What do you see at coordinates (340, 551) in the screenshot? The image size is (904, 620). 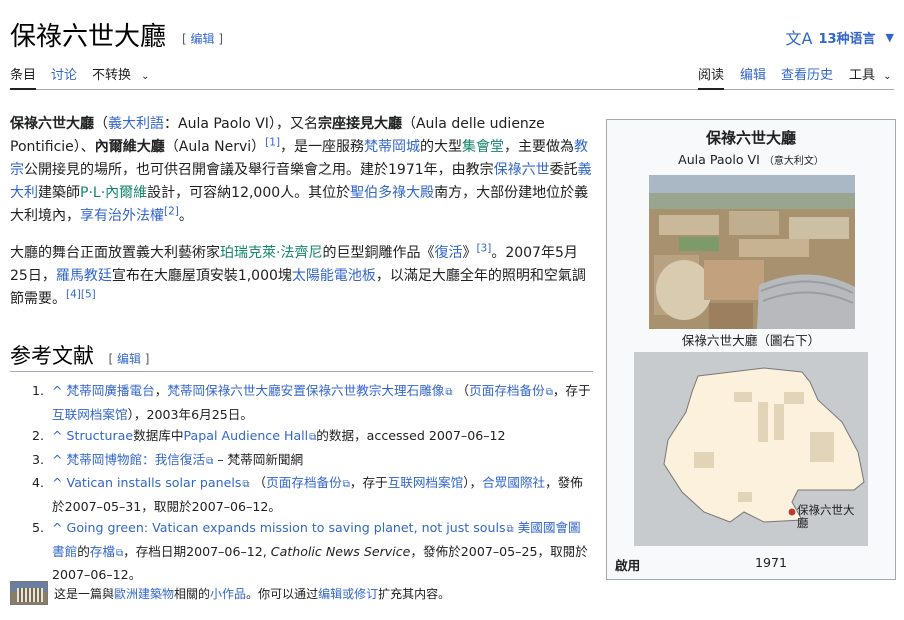 I see `publisher-name: Catholic News Service` at bounding box center [340, 551].